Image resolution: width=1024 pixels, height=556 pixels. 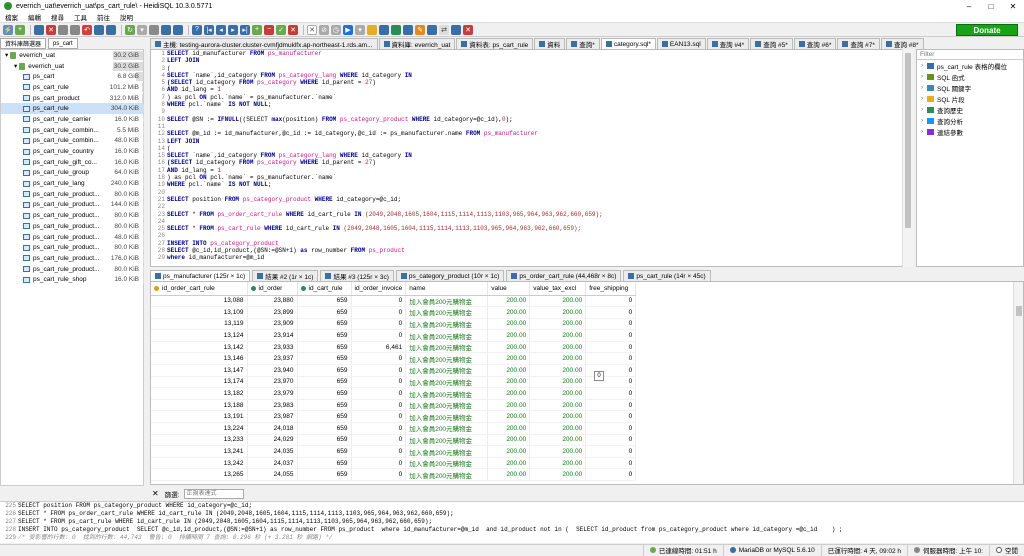 What do you see at coordinates (233, 30) in the screenshot?
I see `next-icon: ▸` at bounding box center [233, 30].